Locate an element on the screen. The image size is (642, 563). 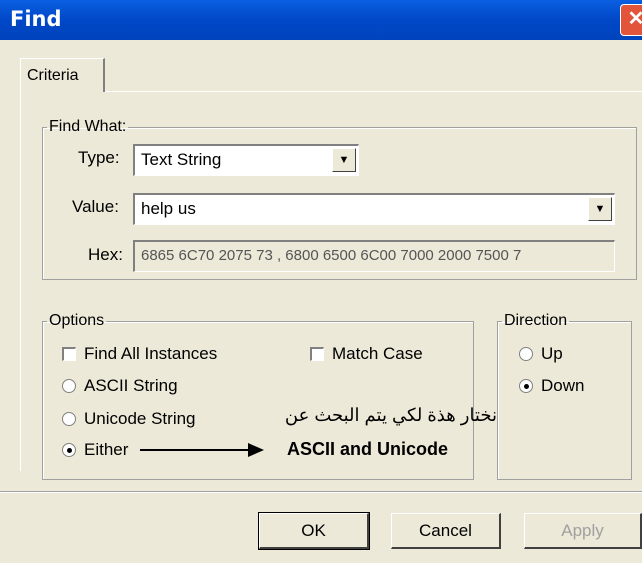
arabic-annotation: نختار هذة لكي يتم البحث عن is located at coordinates (390, 415).